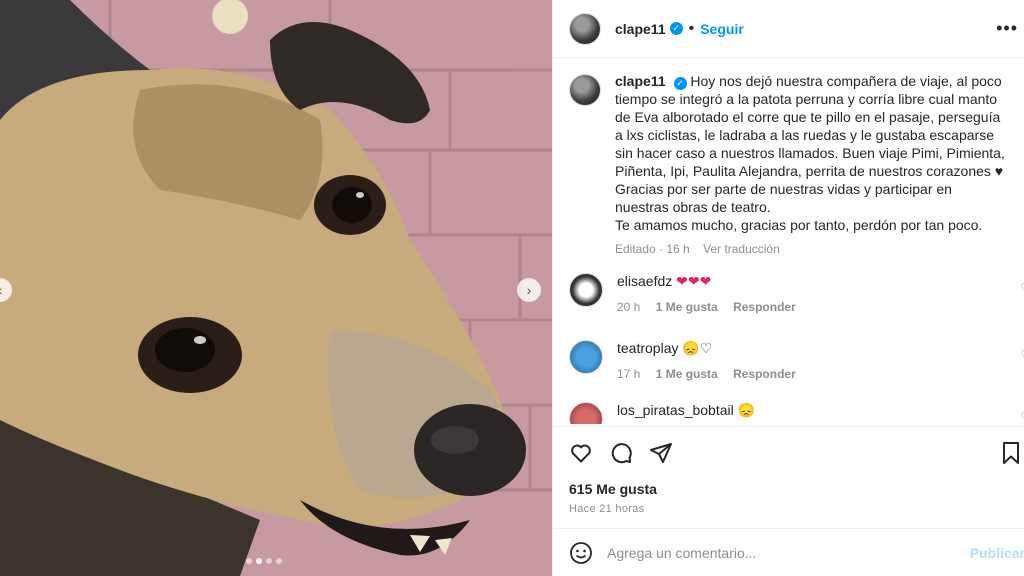 The image size is (1024, 576). What do you see at coordinates (621, 453) in the screenshot?
I see `comment-icon` at bounding box center [621, 453].